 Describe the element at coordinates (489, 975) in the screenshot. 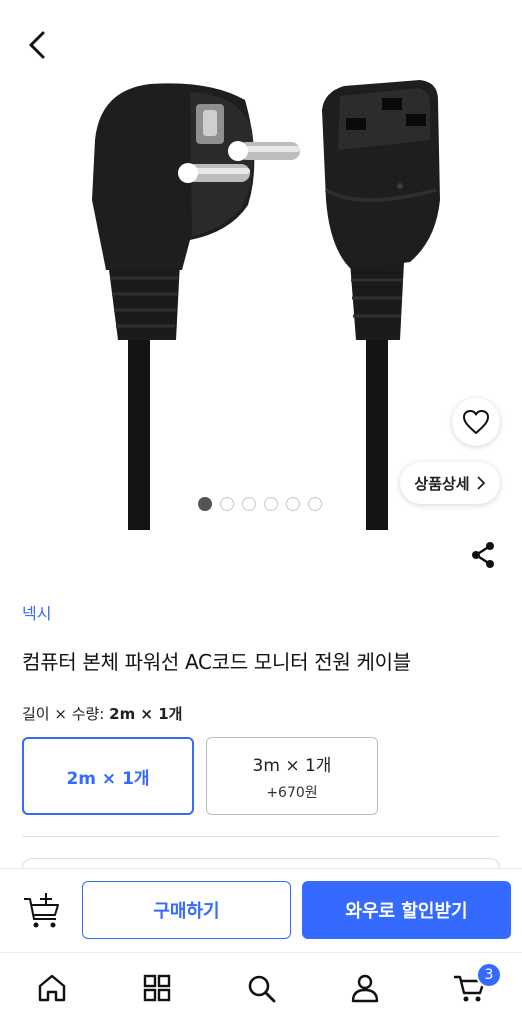

I see `cart-count-badge: 3` at that location.